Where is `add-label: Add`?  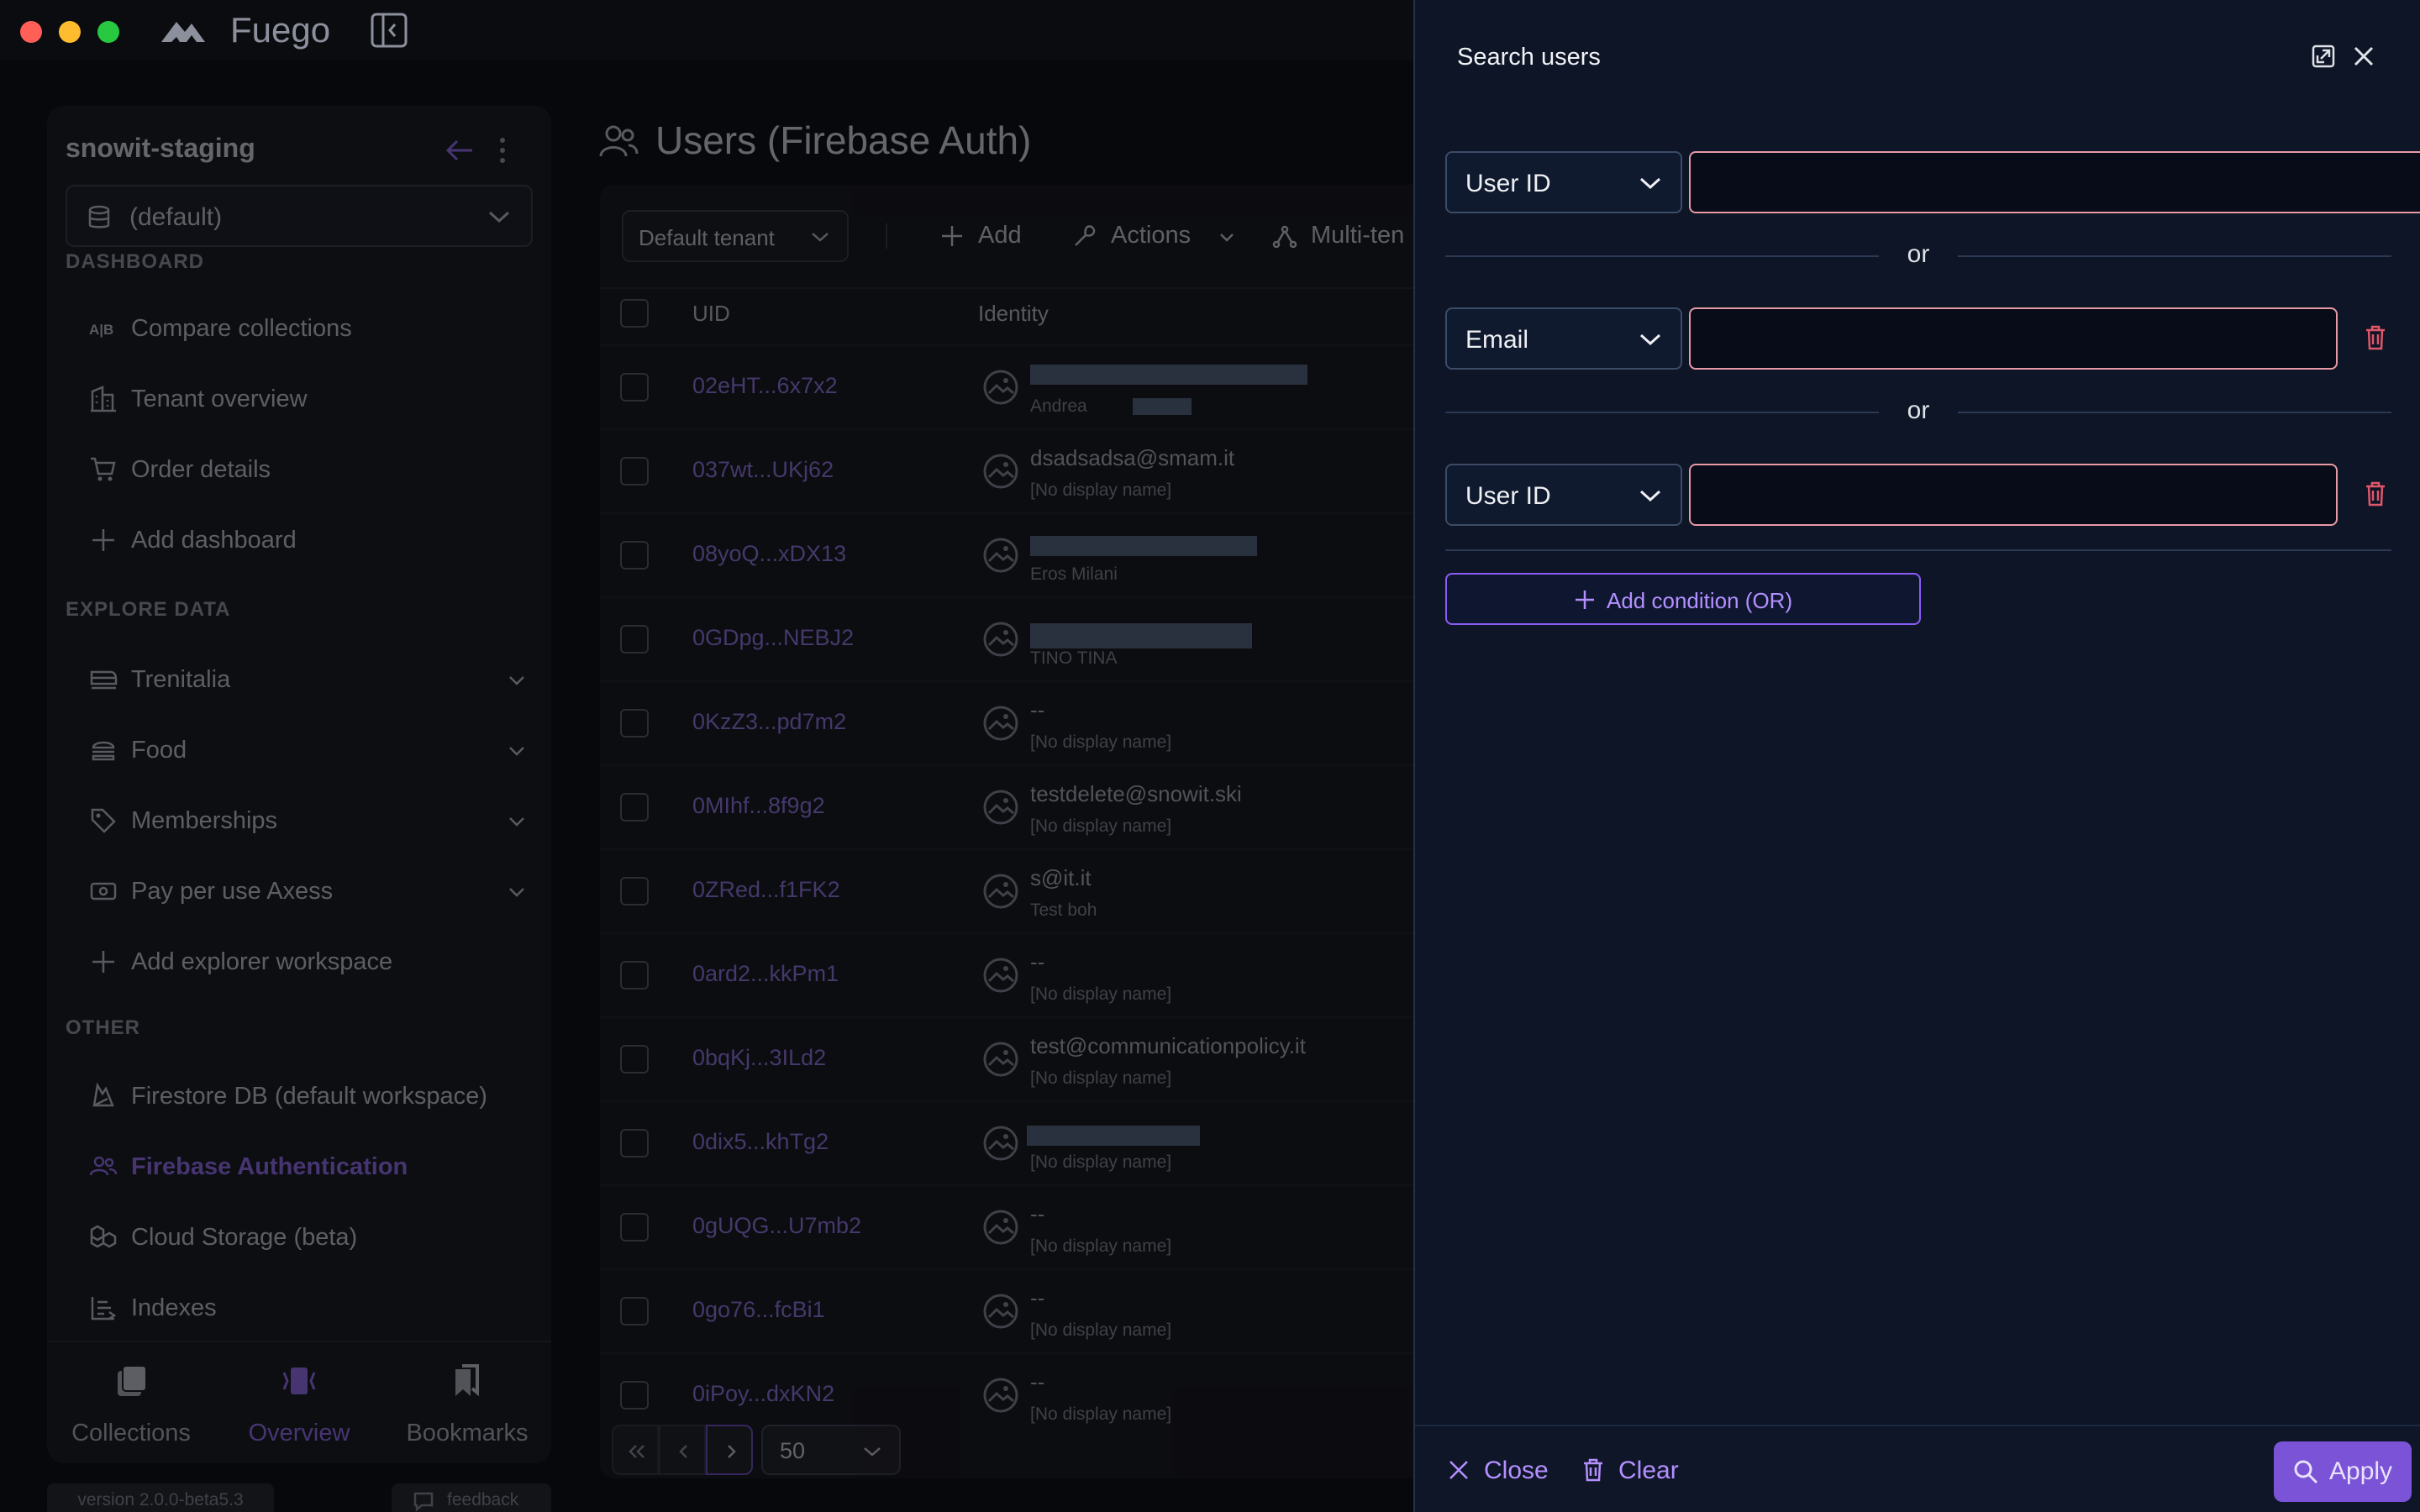
add-label: Add is located at coordinates (1000, 235).